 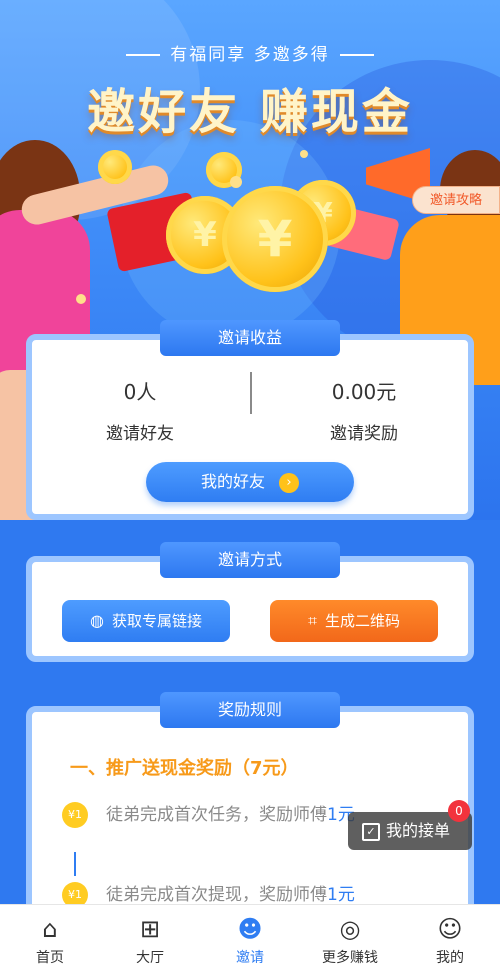 I want to click on nav-mine: ☺ 我的, so click(x=450, y=938).